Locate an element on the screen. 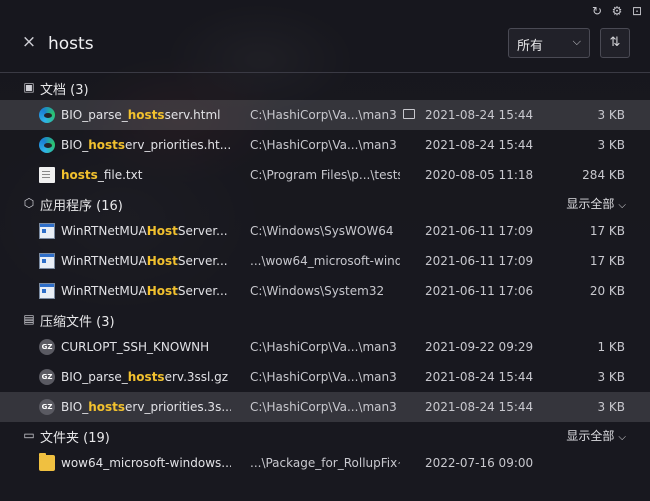 This screenshot has width=650, height=501. group-title: 应用程序 (16) is located at coordinates (81, 206).